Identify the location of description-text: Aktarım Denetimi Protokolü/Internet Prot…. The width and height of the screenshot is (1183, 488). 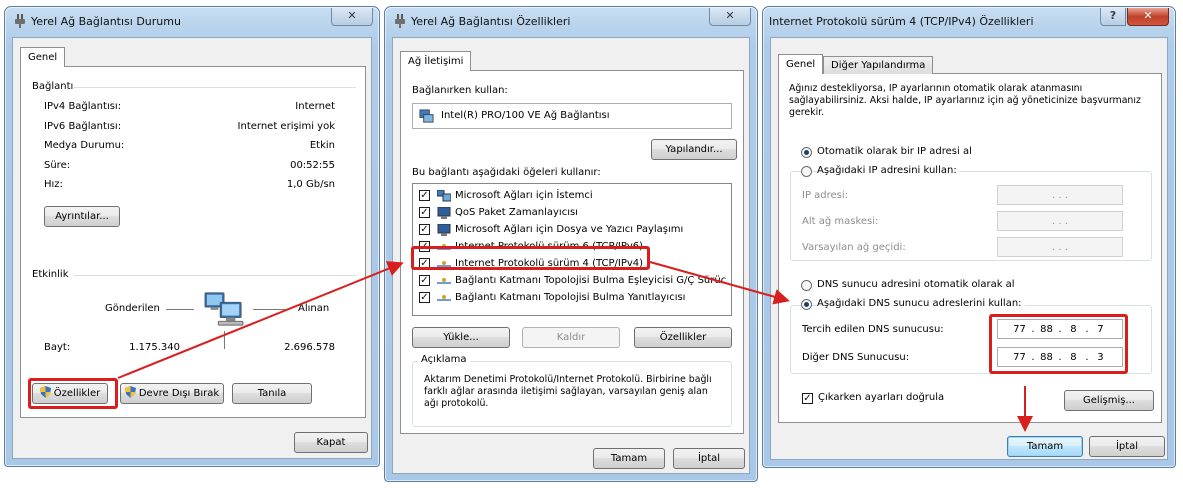
(568, 391).